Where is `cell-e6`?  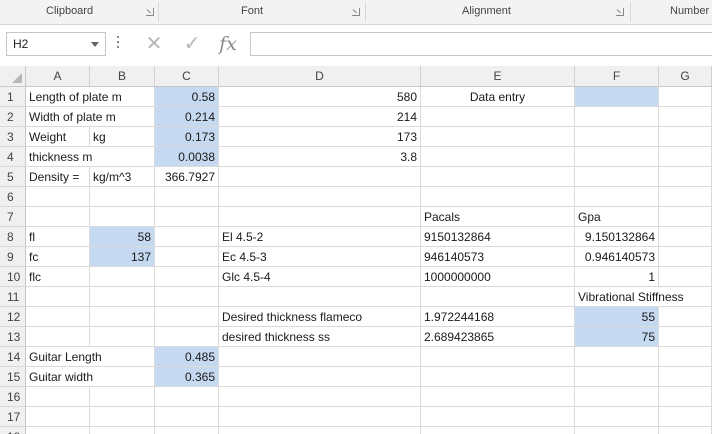 cell-e6 is located at coordinates (498, 197).